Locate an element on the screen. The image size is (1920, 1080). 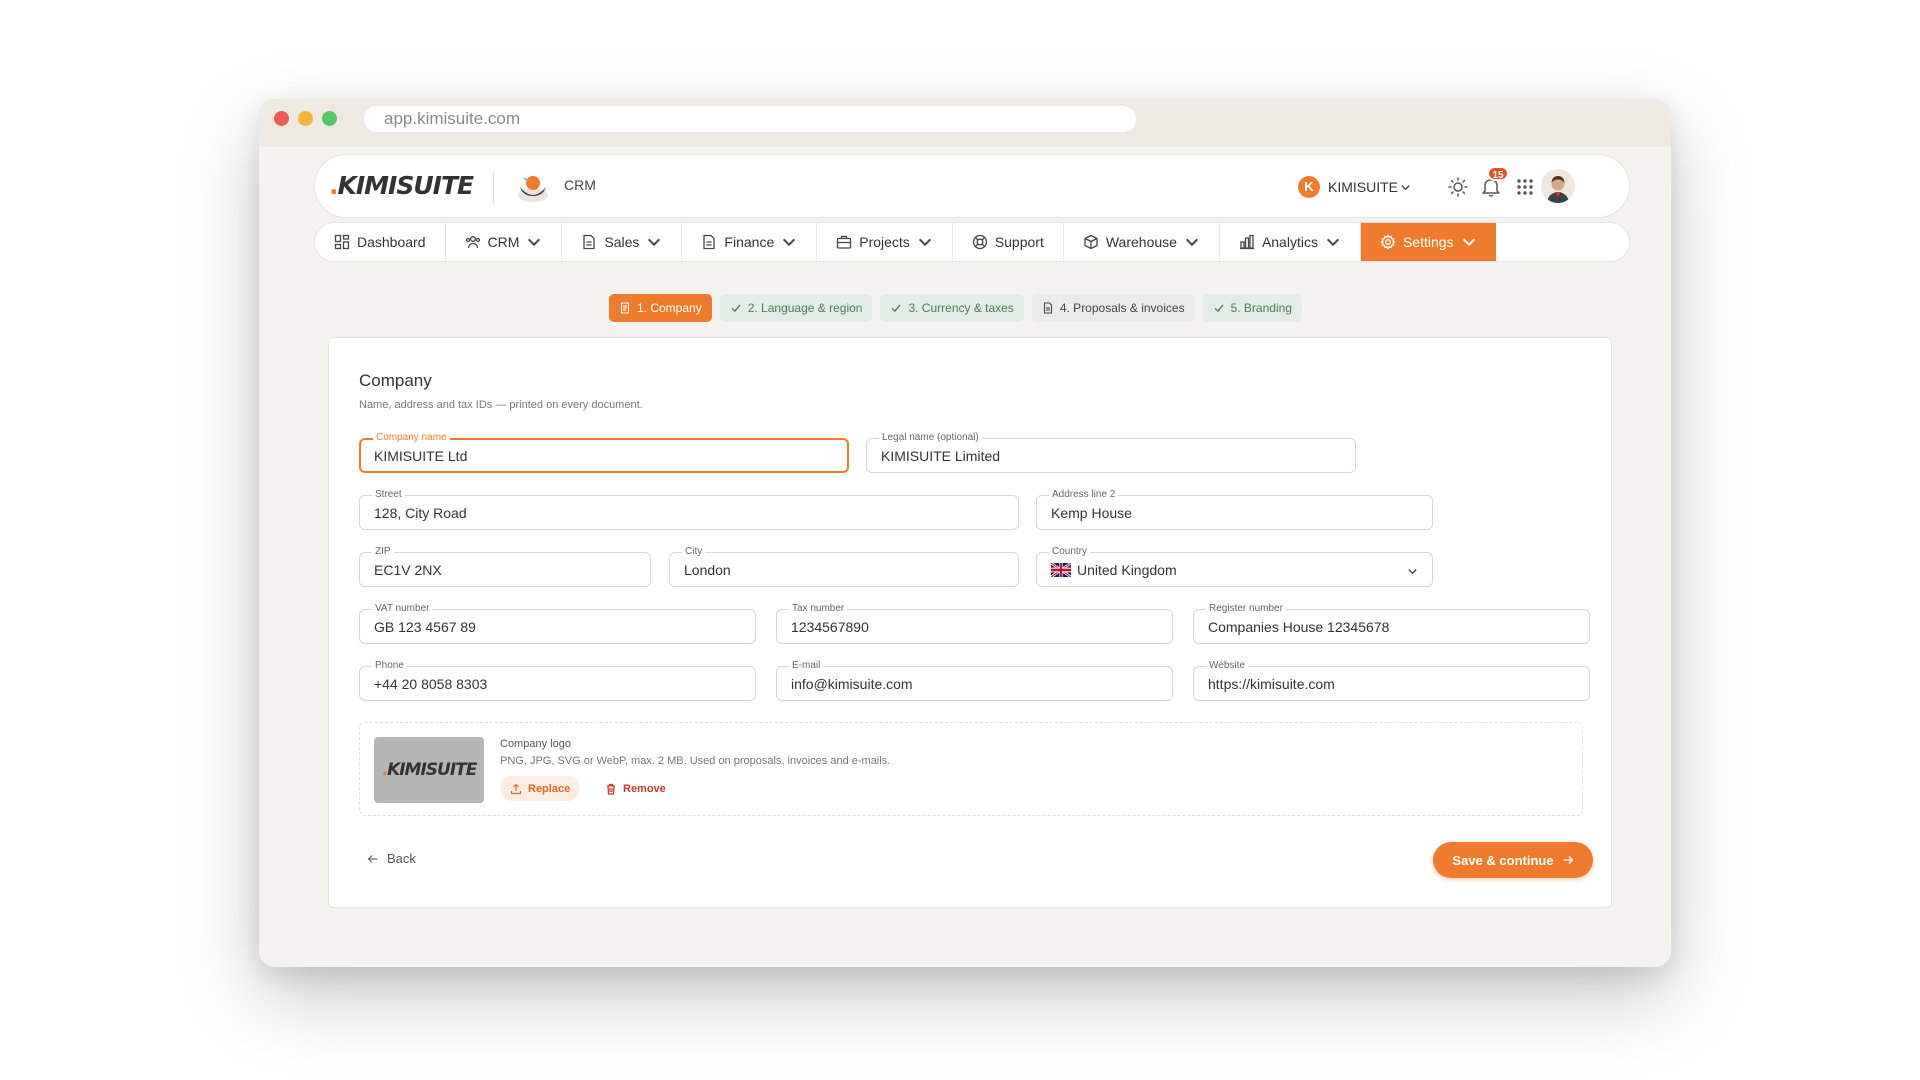
apps-grid-icon is located at coordinates (1525, 187).